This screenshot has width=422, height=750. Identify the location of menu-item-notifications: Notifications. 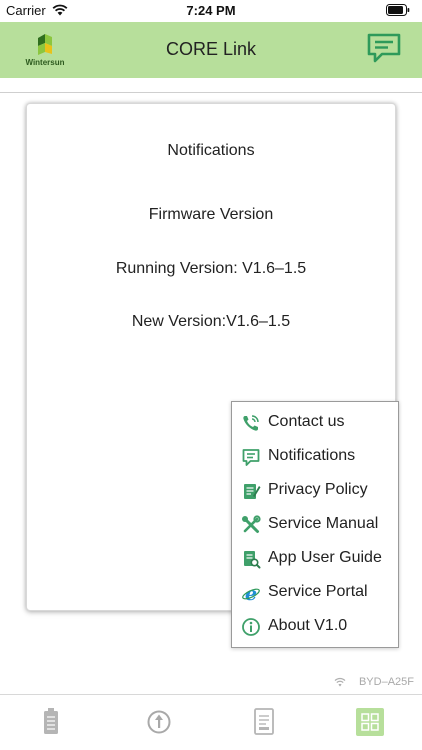
(316, 457).